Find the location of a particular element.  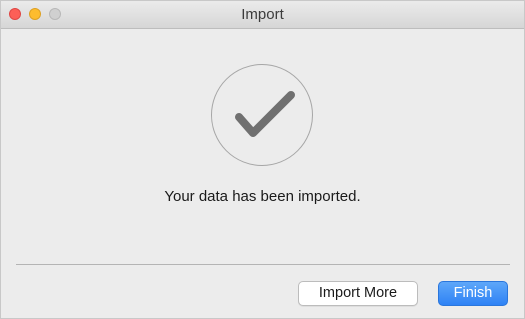

import-success-message: Your data has been imported. is located at coordinates (262, 196).